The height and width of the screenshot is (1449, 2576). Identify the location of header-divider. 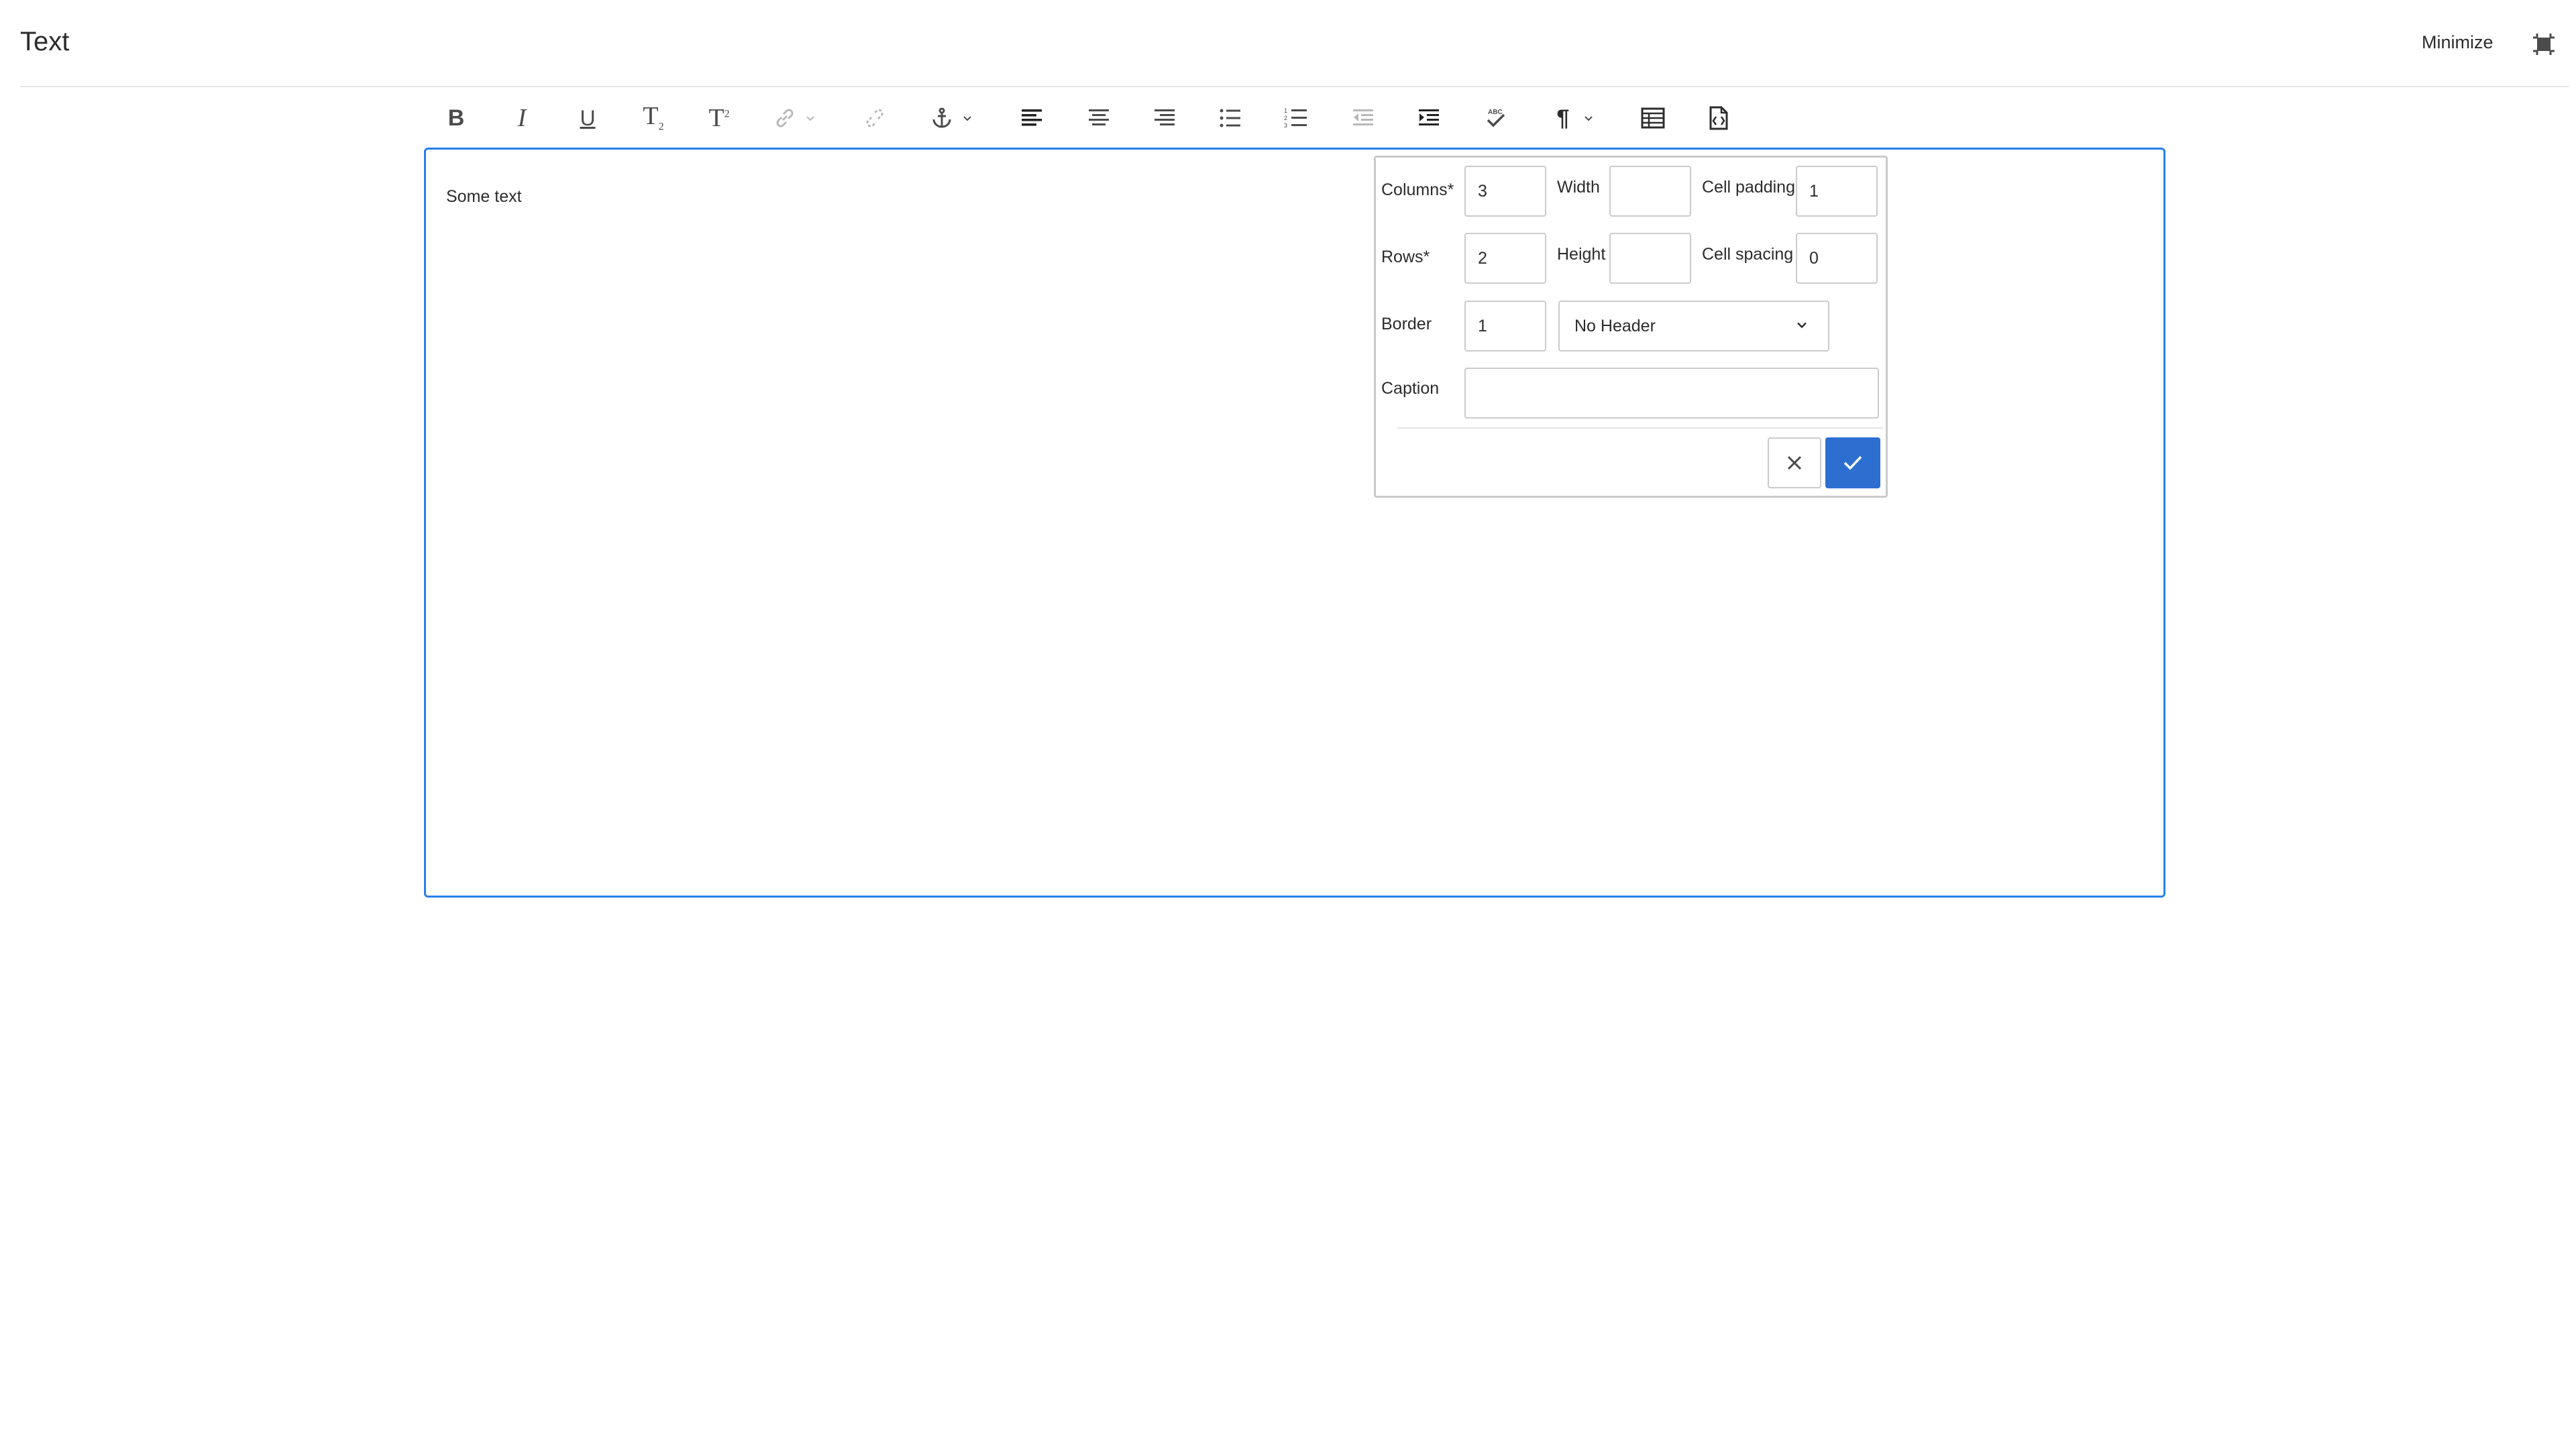
(1294, 86).